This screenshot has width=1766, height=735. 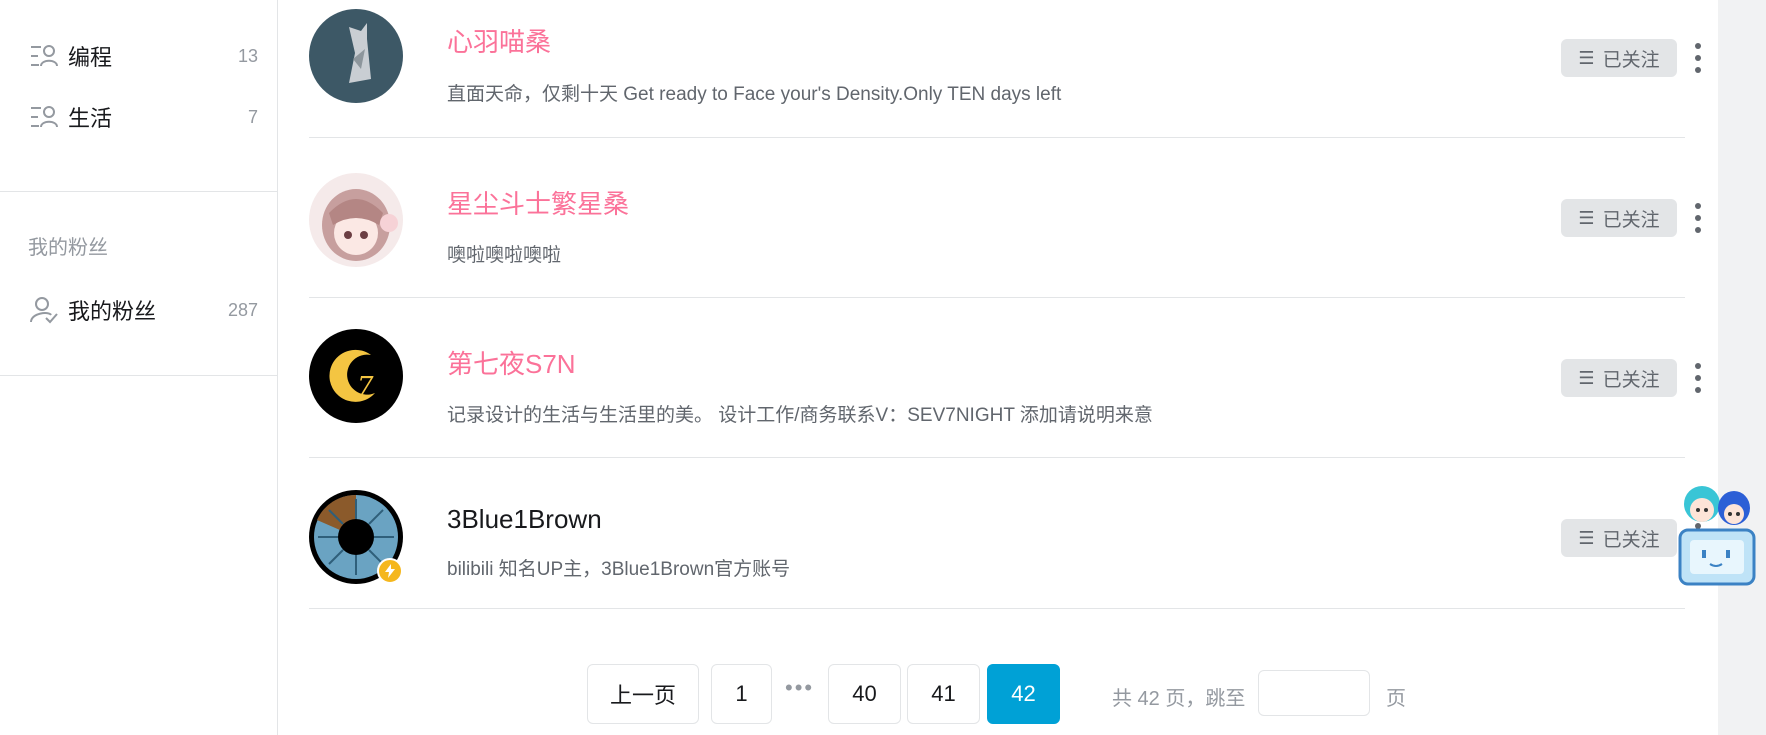 What do you see at coordinates (68, 248) in the screenshot?
I see `fans-section-title: 我的粉丝` at bounding box center [68, 248].